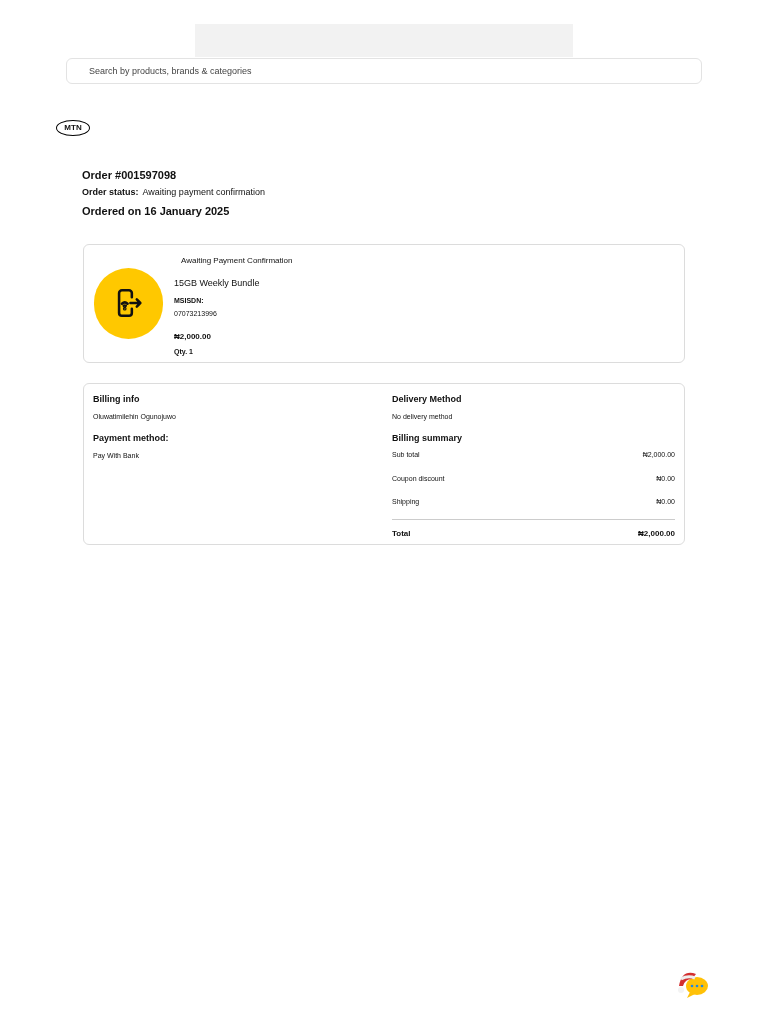  I want to click on total-value: ₦2,000.00, so click(656, 533).